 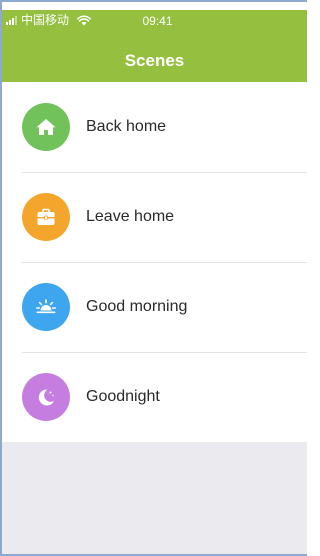 I want to click on status-bar: 中国移动 09:41, so click(x=154, y=21).